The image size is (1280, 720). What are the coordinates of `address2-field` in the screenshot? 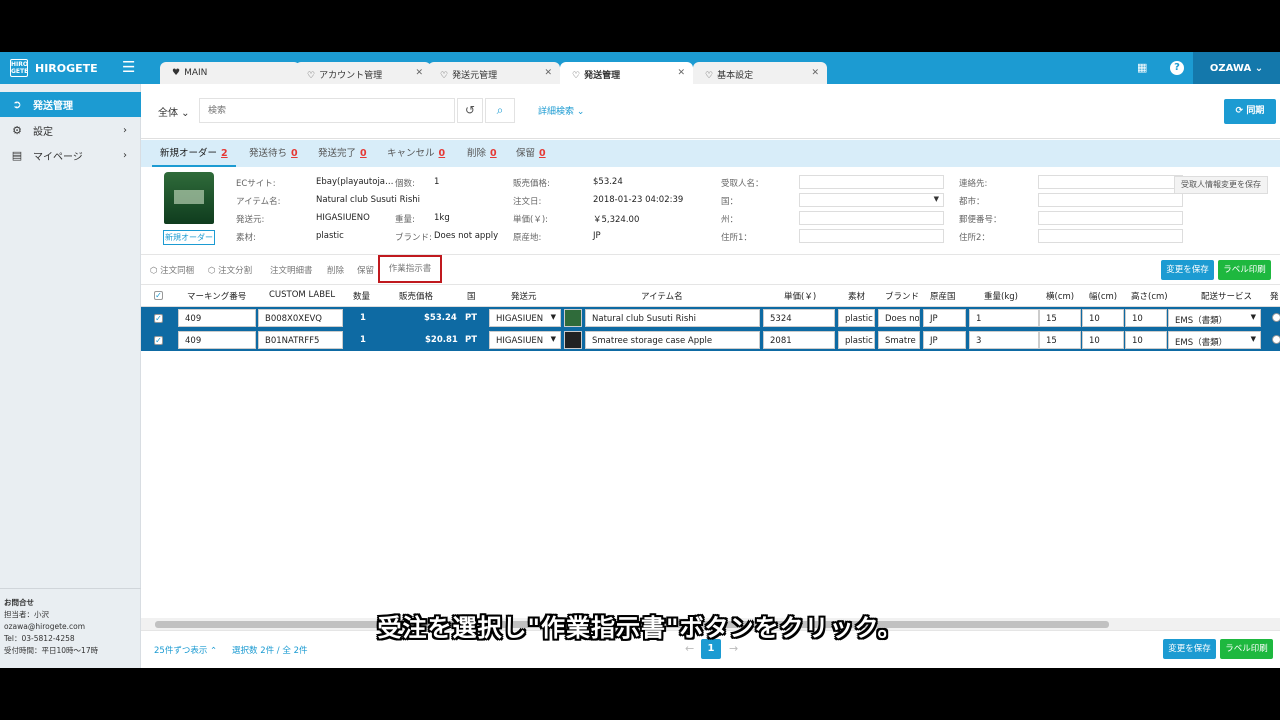 It's located at (1110, 236).